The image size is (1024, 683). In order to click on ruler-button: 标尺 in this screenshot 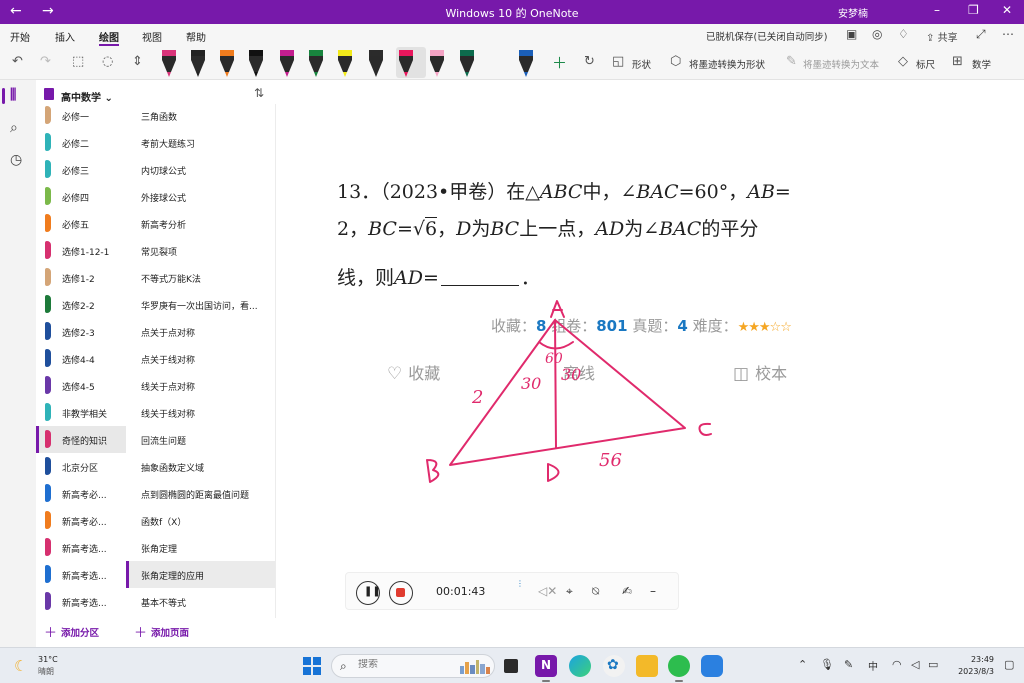, I will do `click(925, 64)`.